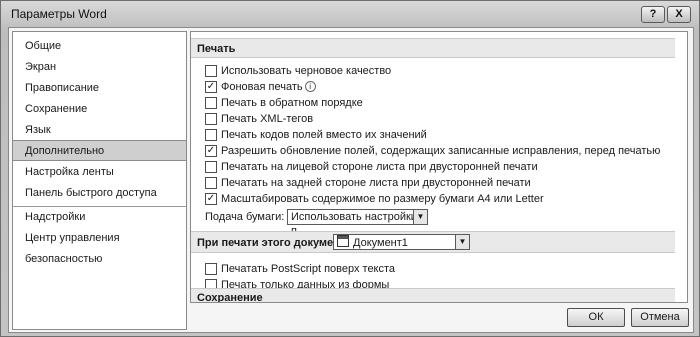 The image size is (700, 337). I want to click on sidebar-item-save: Сохранение, so click(99, 109).